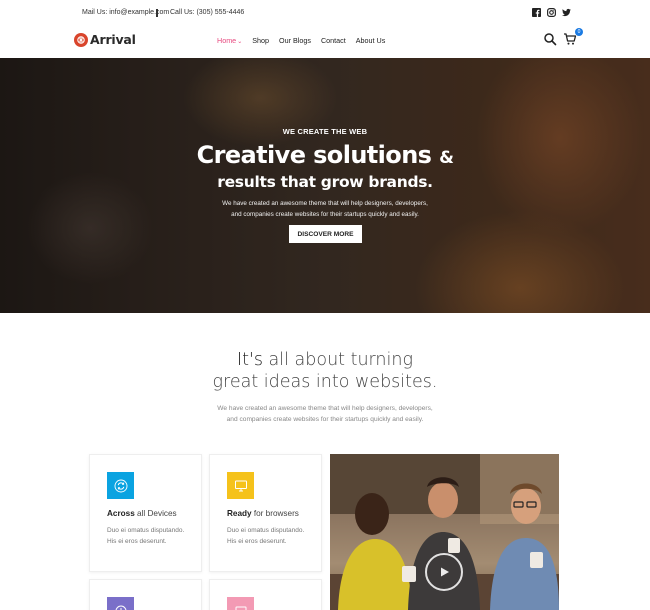 The image size is (650, 610). Describe the element at coordinates (240, 485) in the screenshot. I see `monitor-icon` at that location.